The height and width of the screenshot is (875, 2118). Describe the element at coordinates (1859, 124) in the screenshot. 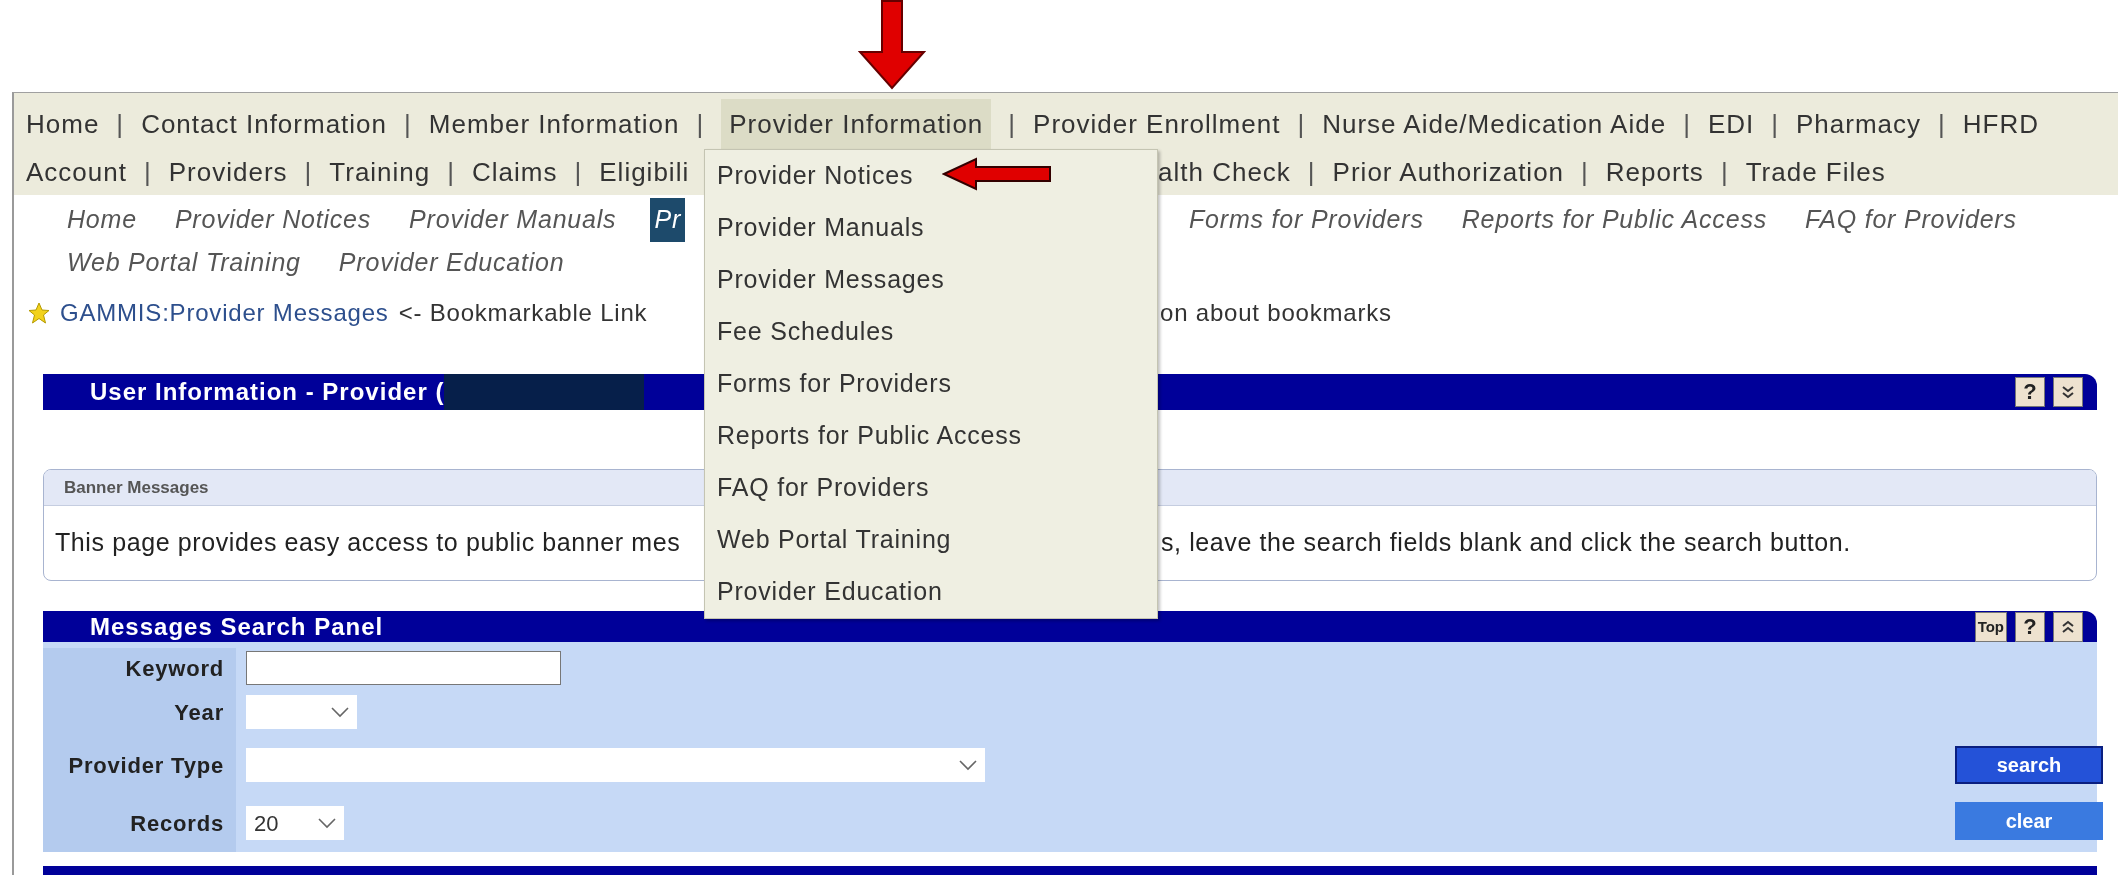

I see `nav-link: Pharmacy` at that location.